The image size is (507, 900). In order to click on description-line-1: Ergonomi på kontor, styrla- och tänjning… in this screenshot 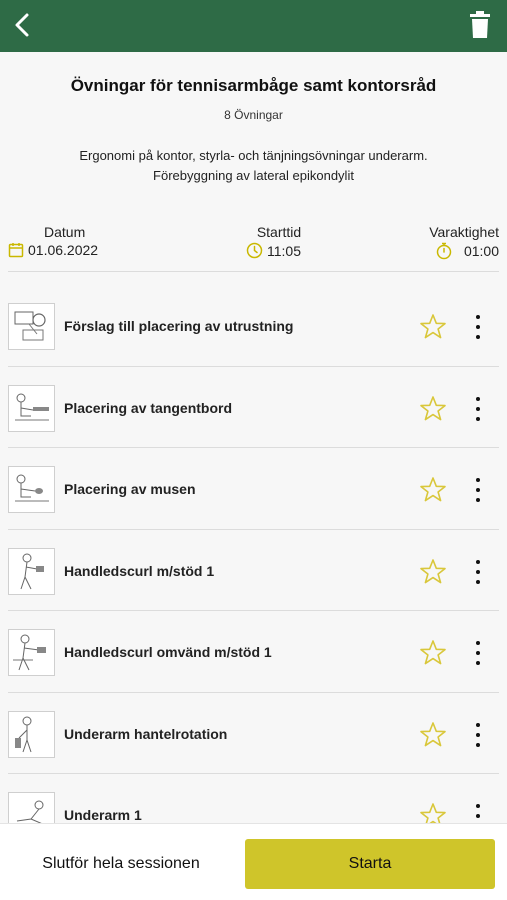, I will do `click(253, 155)`.